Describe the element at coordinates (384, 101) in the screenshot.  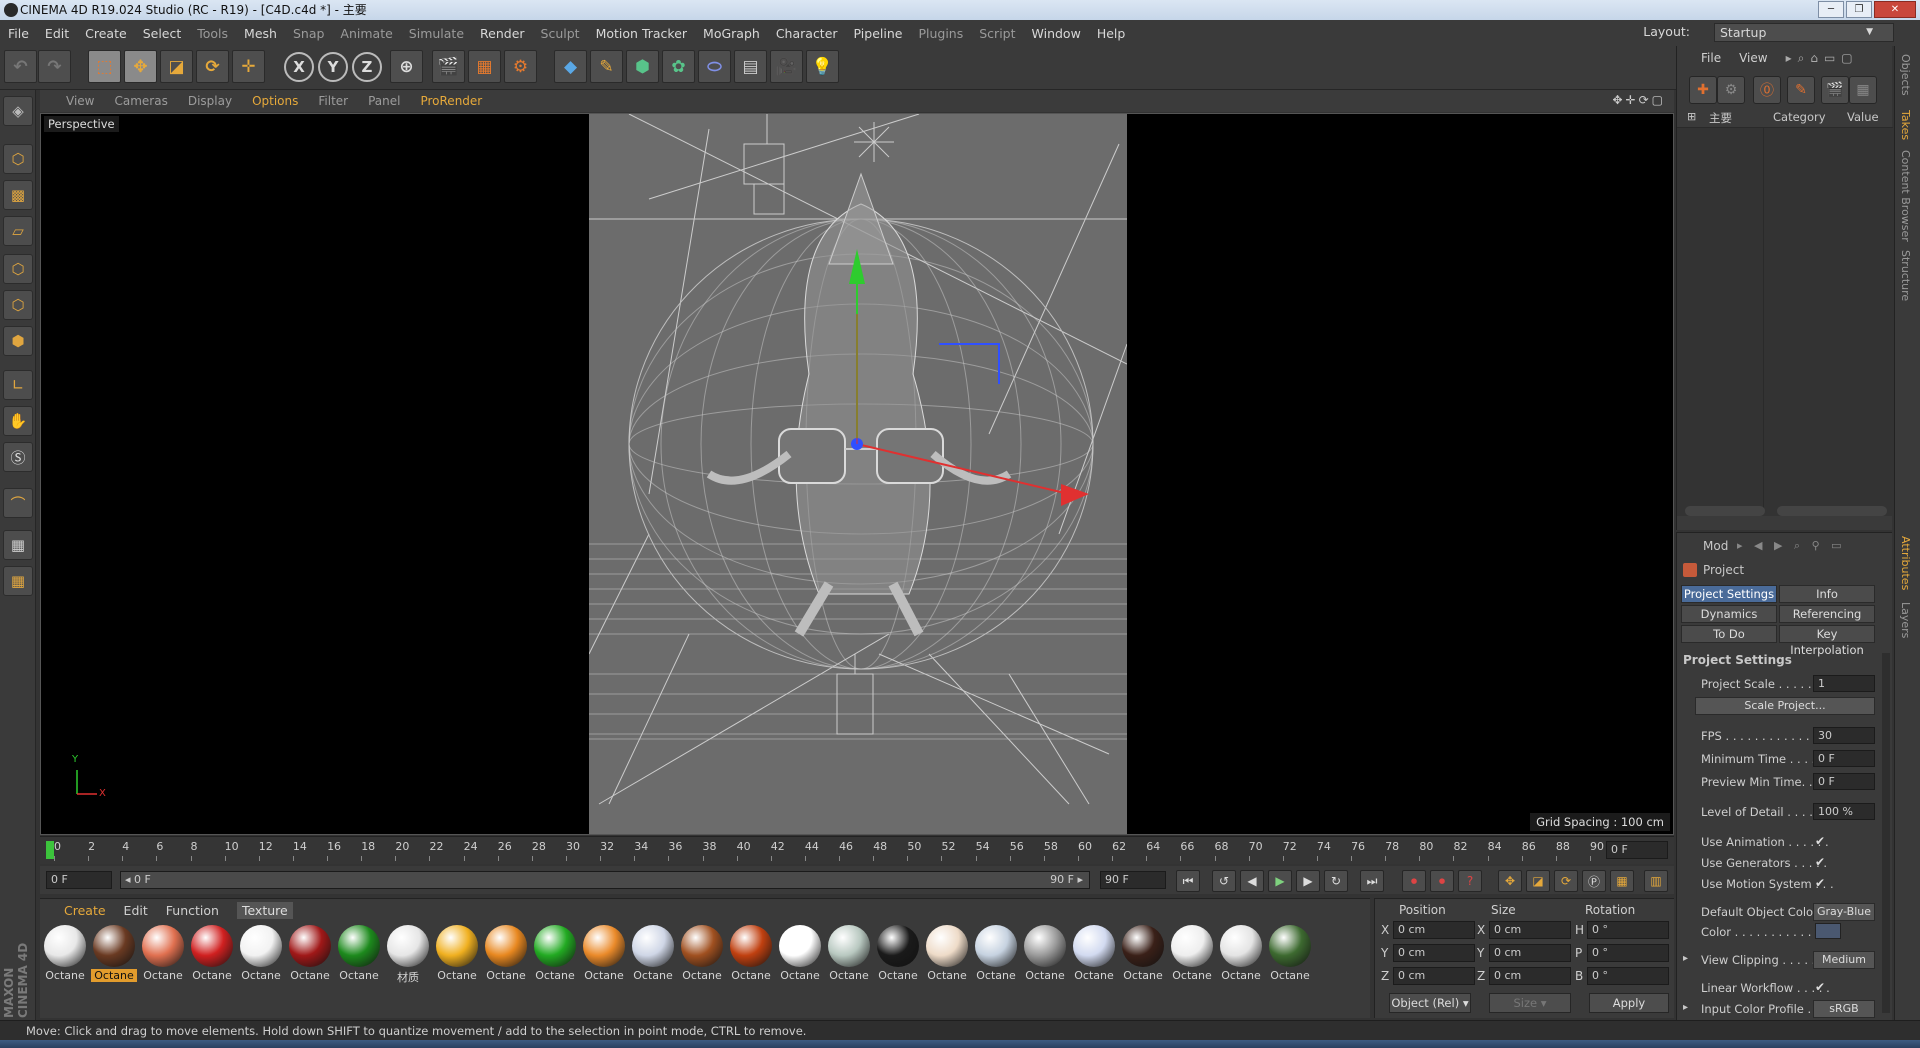
I see `viewport-menu-panel: Panel` at that location.